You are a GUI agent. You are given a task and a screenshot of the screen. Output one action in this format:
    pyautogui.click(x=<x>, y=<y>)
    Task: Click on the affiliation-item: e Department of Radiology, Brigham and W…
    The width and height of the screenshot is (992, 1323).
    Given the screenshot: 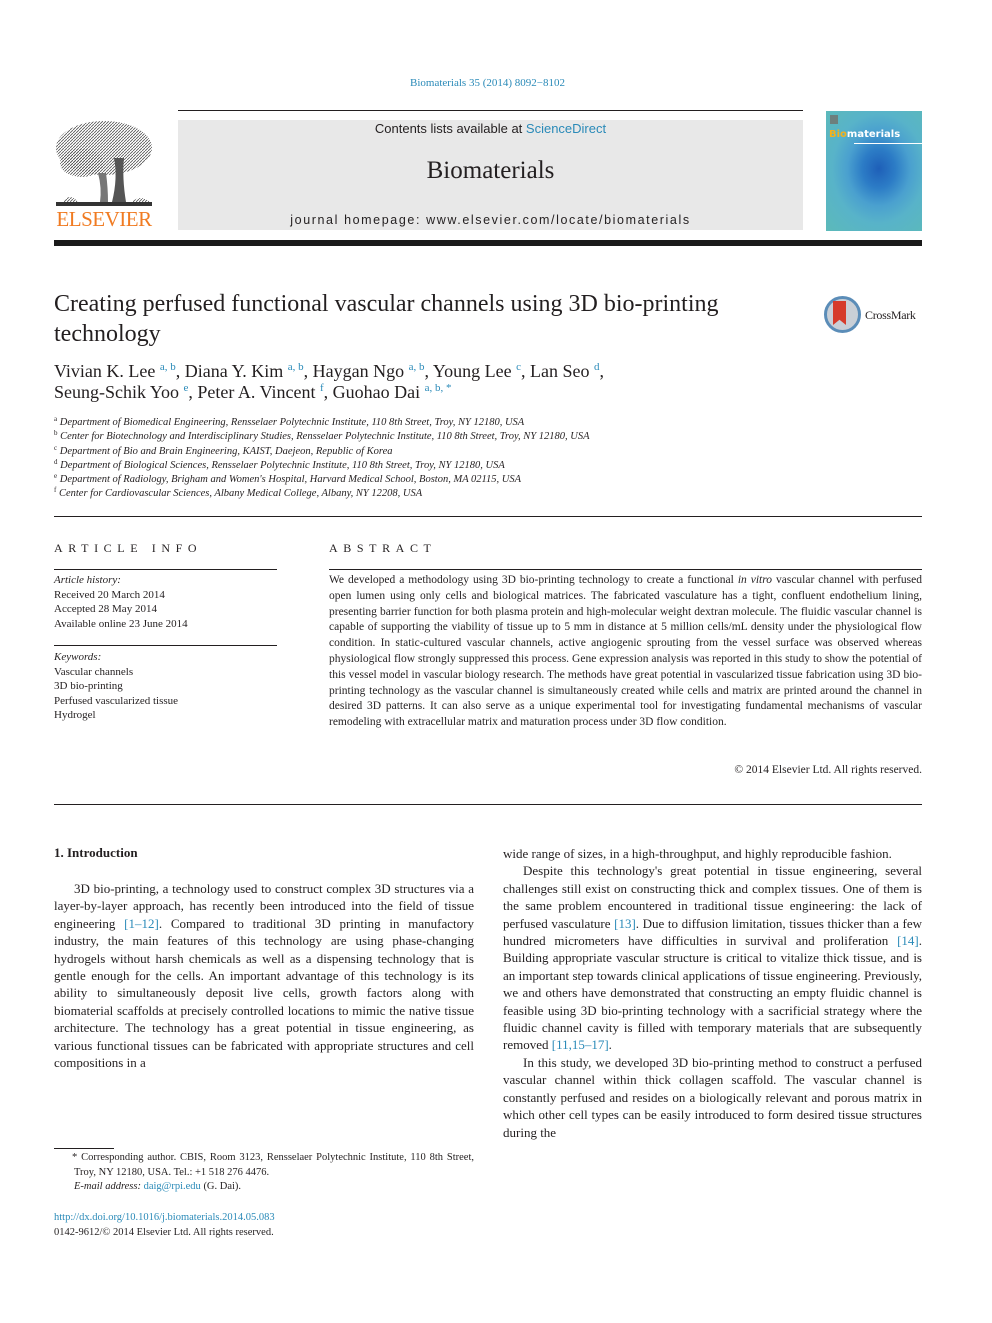 What is the action you would take?
    pyautogui.click(x=288, y=479)
    